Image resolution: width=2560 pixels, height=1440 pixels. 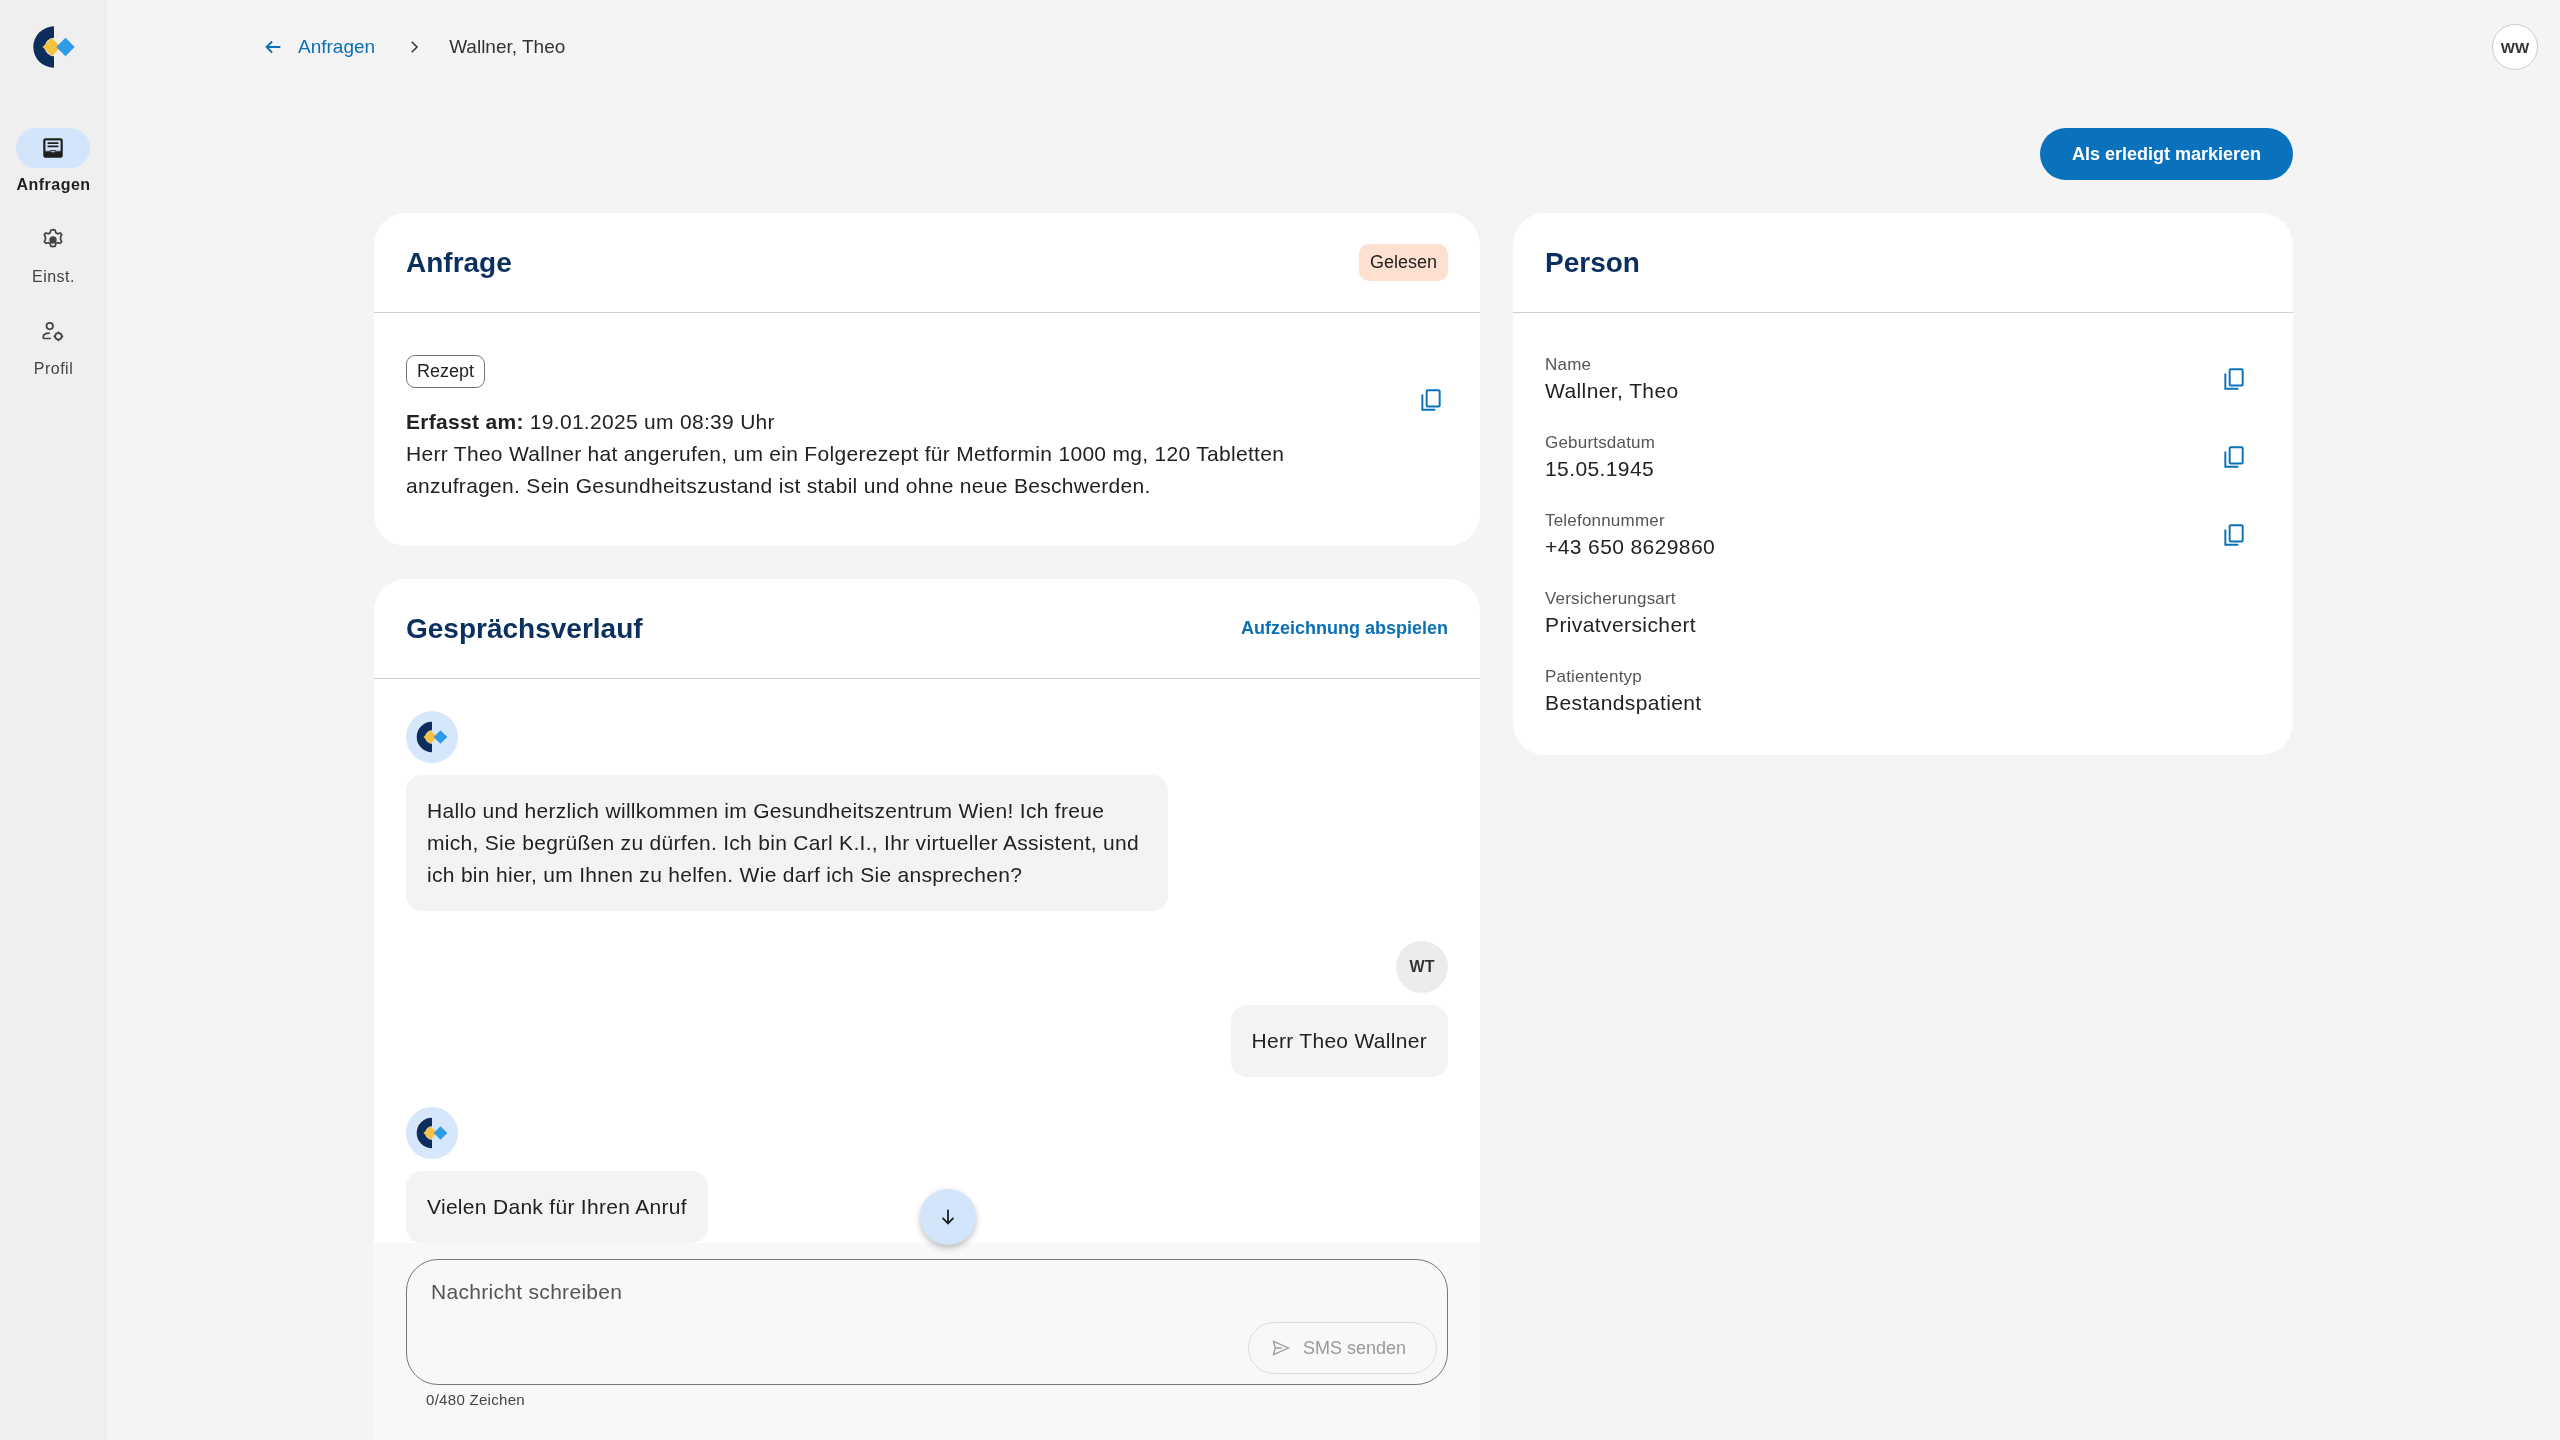 What do you see at coordinates (846, 470) in the screenshot?
I see `request-summary: Herr Theo Wallner hat angerufen, um ein Folgerezept für Metformin 1000 mg, 120 Tabletten anzufragen. Sein Gesundheitszustand ist stabil und ohne neue Beschwerden.` at bounding box center [846, 470].